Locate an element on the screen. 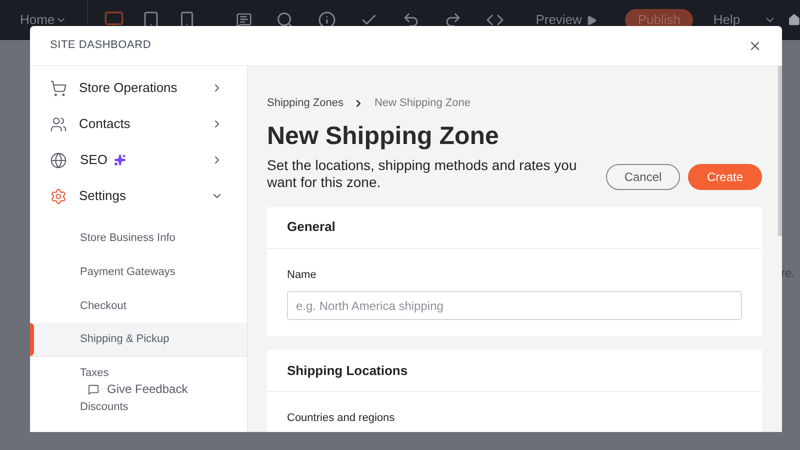 The image size is (800, 450). preview-button: Preview is located at coordinates (566, 20).